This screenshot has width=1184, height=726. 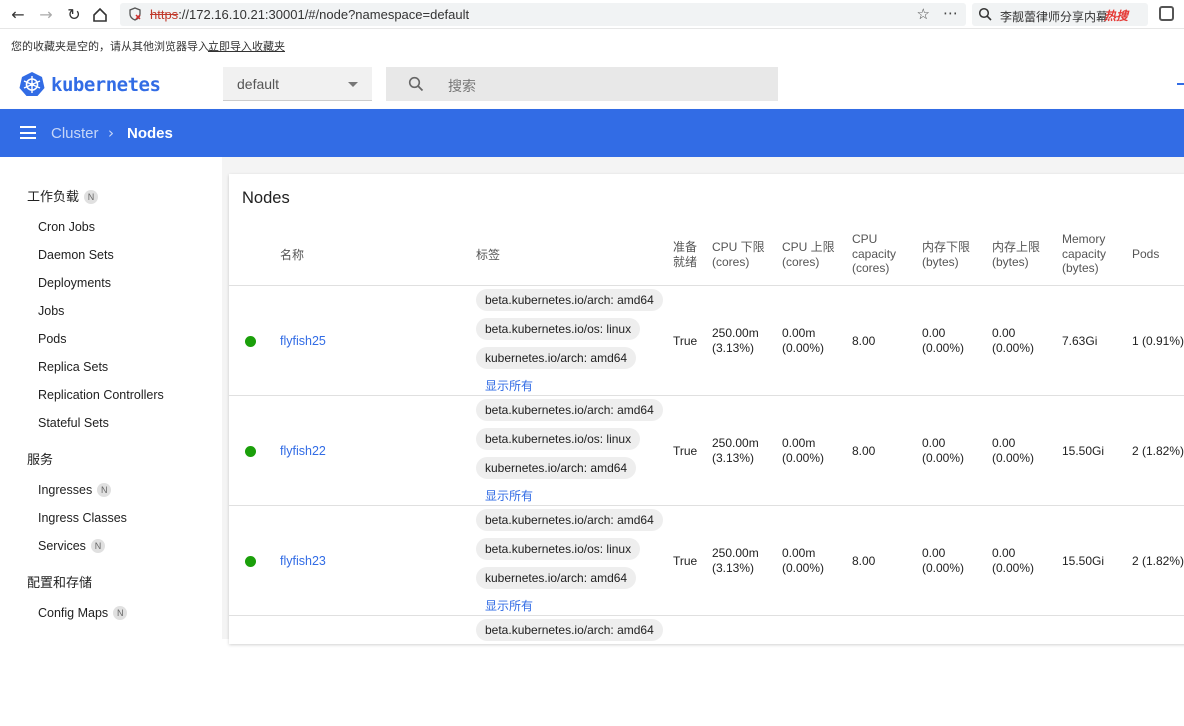 I want to click on extension-icon, so click(x=1166, y=13).